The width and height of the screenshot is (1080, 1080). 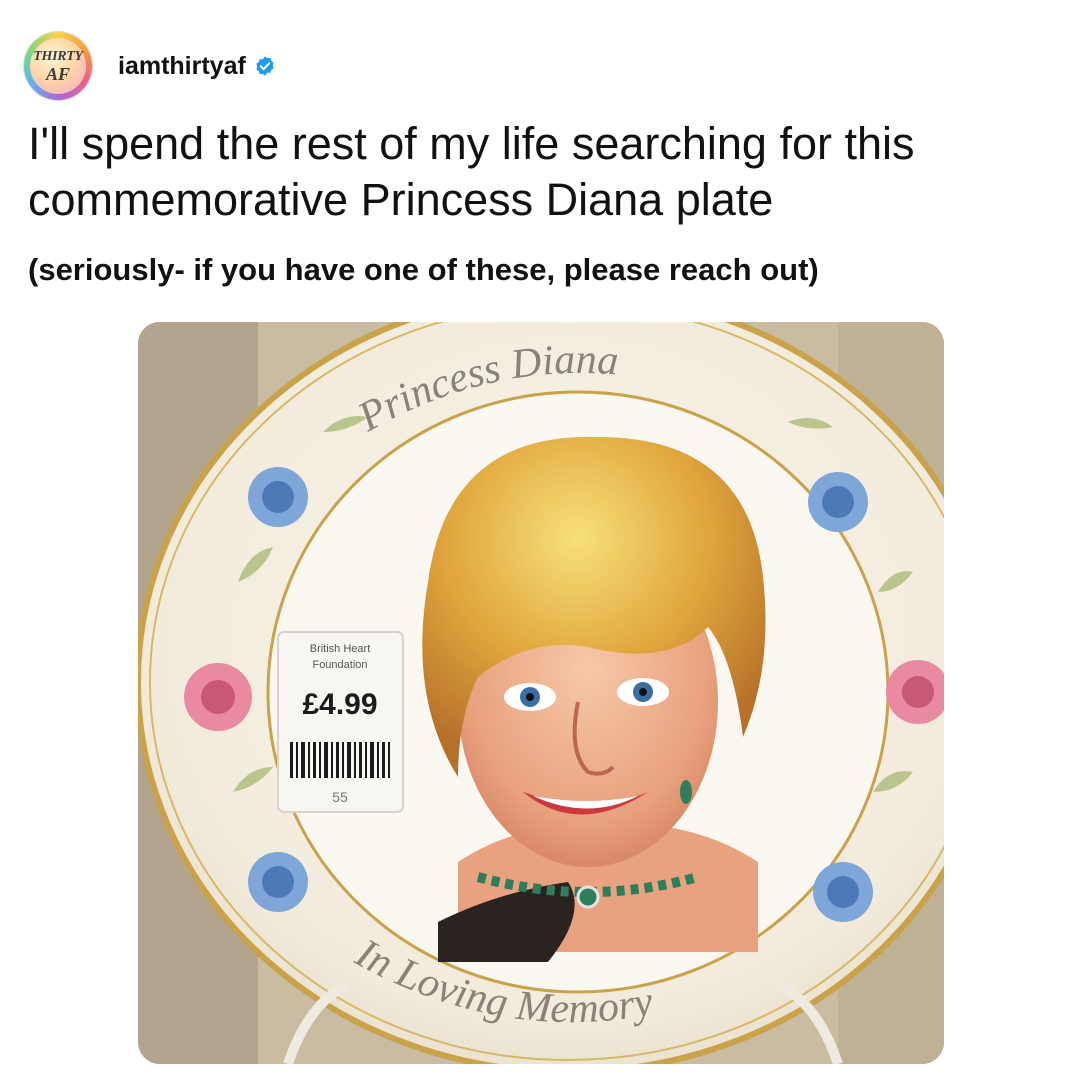 I want to click on profile-avatar: THIRTY AF, so click(x=58, y=66).